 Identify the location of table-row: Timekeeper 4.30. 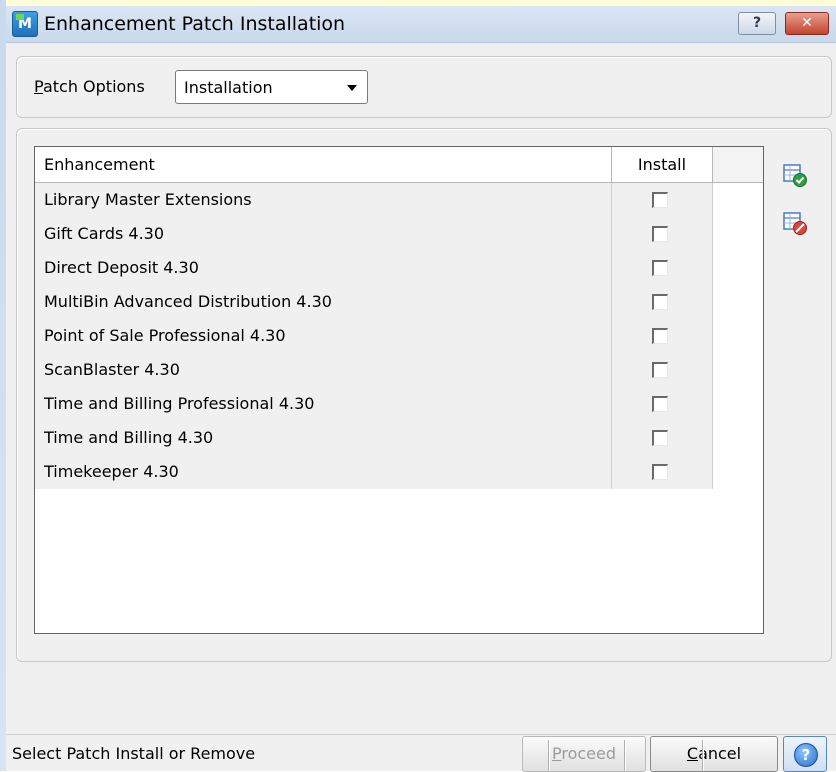
(374, 472).